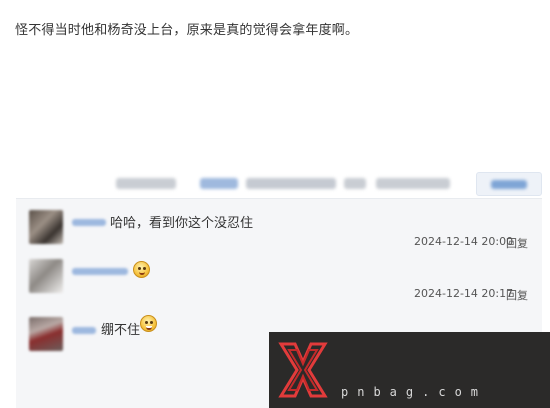 The width and height of the screenshot is (550, 408). Describe the element at coordinates (121, 330) in the screenshot. I see `comment-text: 绷不住` at that location.